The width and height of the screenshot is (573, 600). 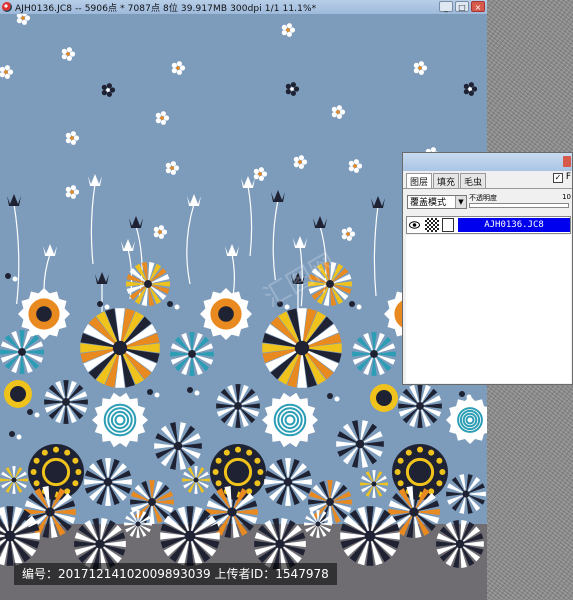 I want to click on panel-divider, so click(x=487, y=188).